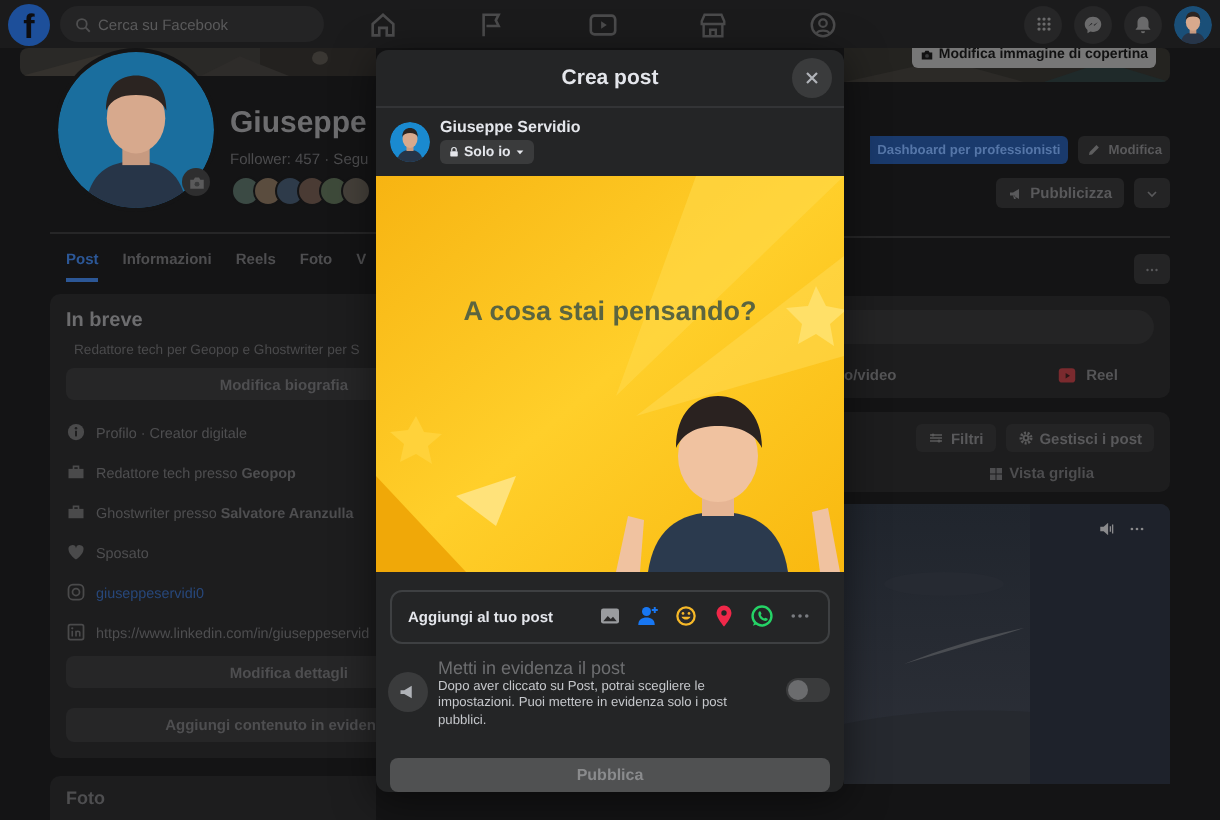 The height and width of the screenshot is (820, 1220). Describe the element at coordinates (610, 616) in the screenshot. I see `photo-icon` at that location.